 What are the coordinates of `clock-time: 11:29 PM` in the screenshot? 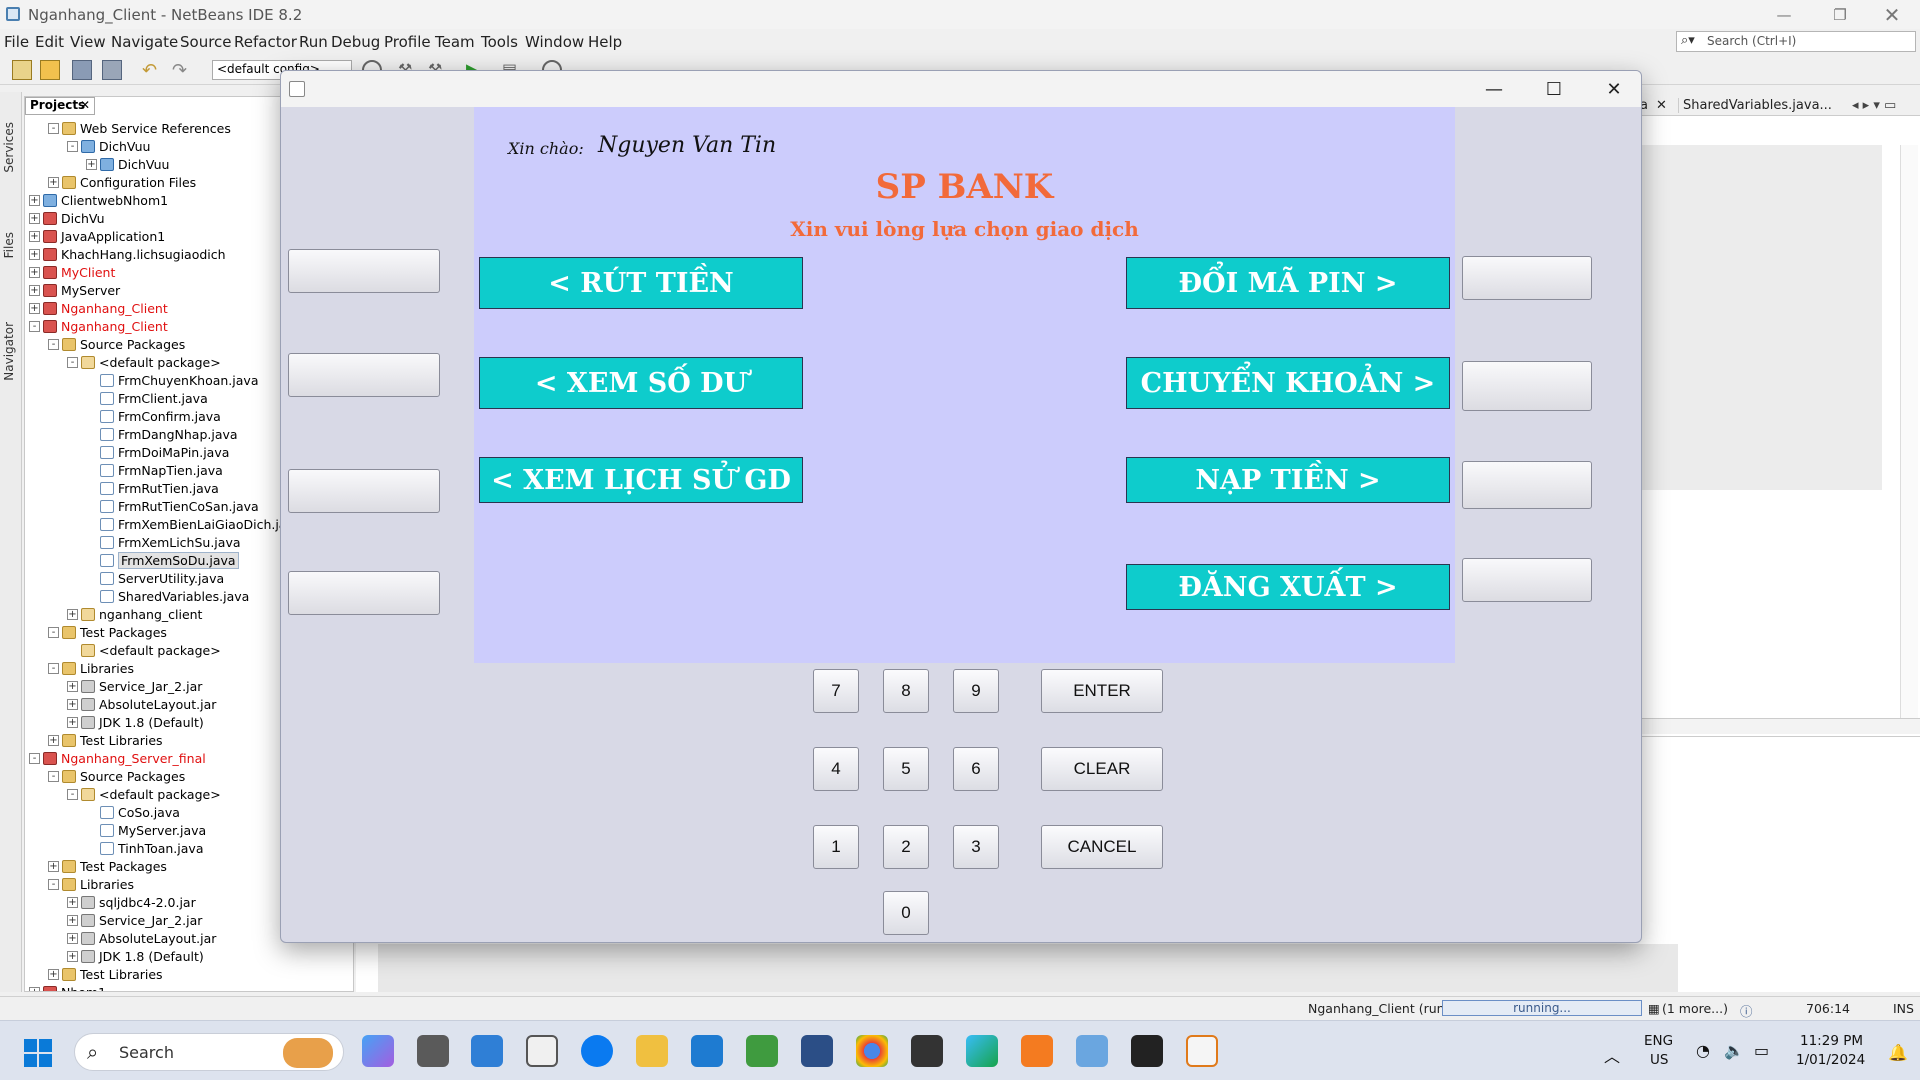 It's located at (1831, 1041).